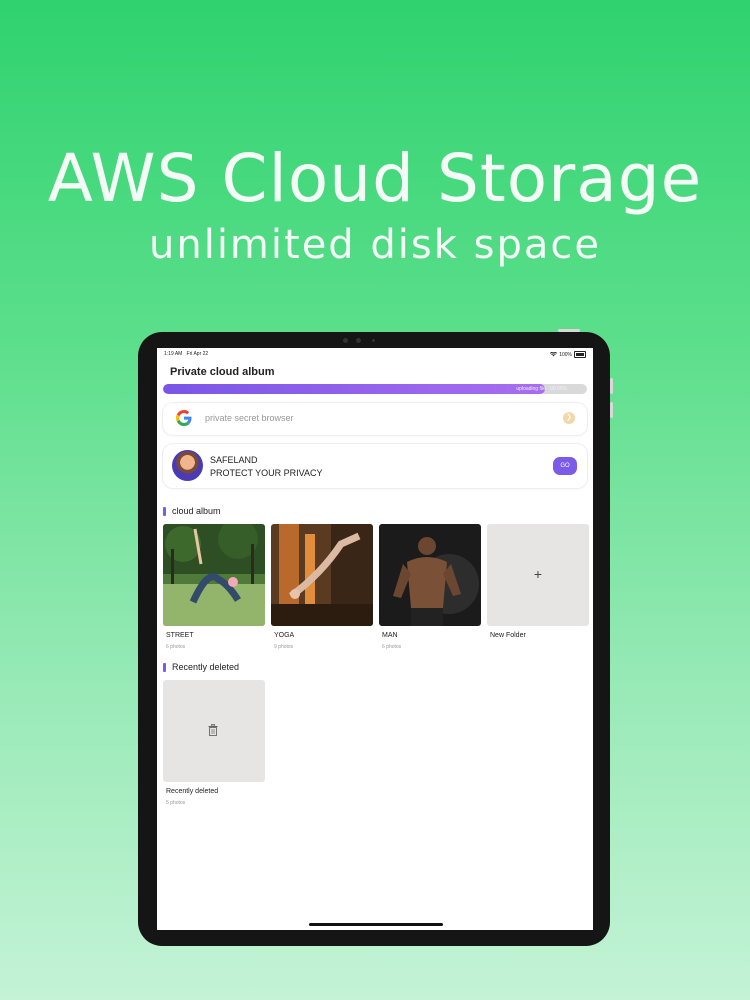 This screenshot has height=1000, width=750. What do you see at coordinates (184, 418) in the screenshot?
I see `google-icon` at bounding box center [184, 418].